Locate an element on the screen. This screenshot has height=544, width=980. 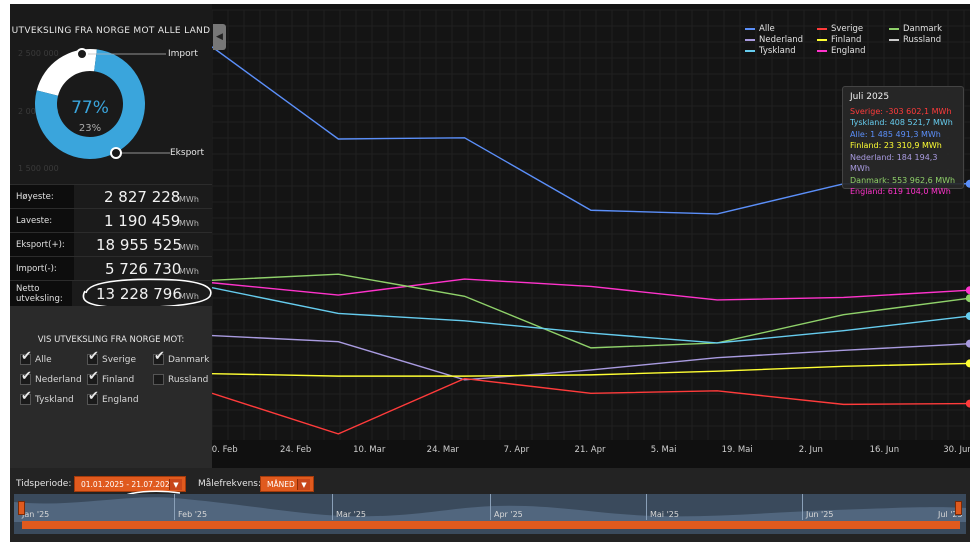
x-tick-label: 10. Mar is located at coordinates (369, 450).